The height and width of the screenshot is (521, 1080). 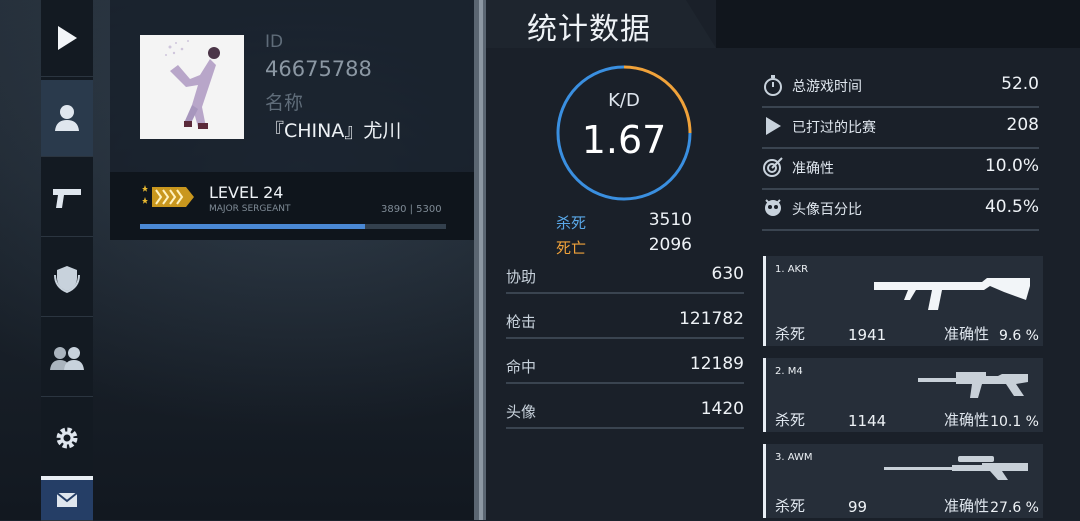 I want to click on kills-label: 杀死, so click(x=571, y=223).